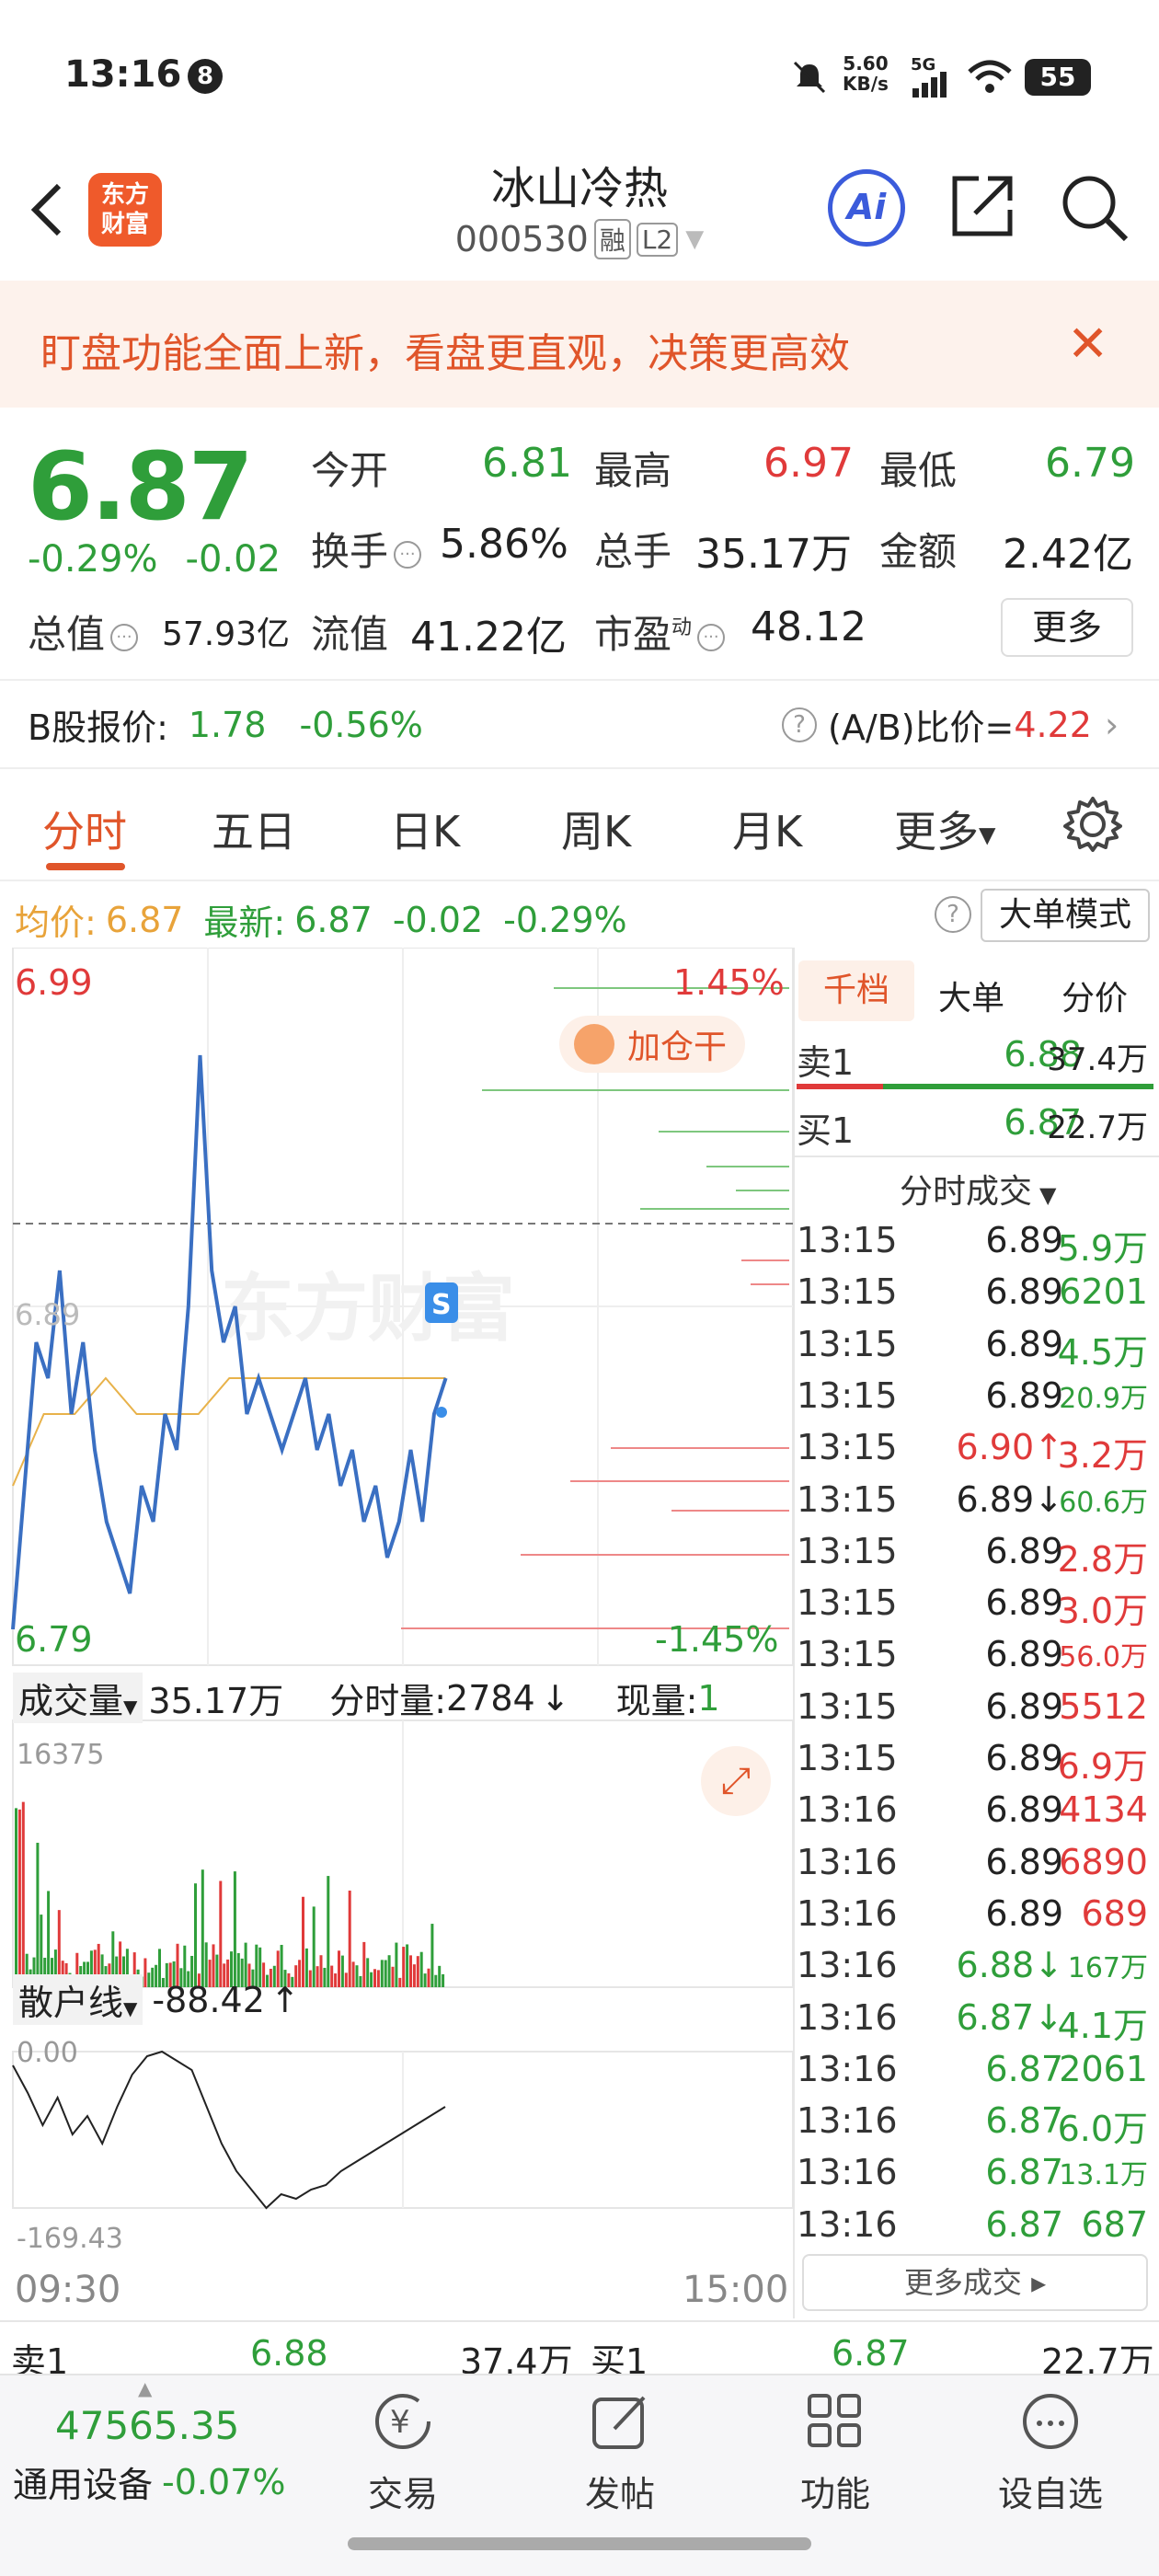 Image resolution: width=1159 pixels, height=2576 pixels. I want to click on last-pct: -0.29%, so click(565, 919).